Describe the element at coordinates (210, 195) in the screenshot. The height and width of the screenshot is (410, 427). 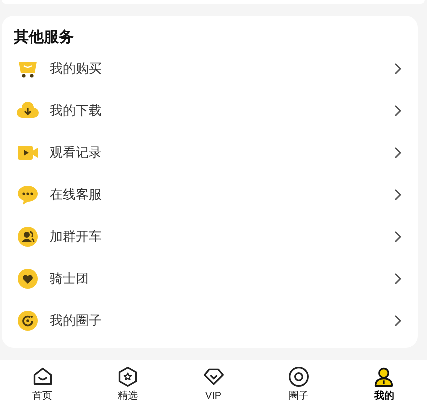
I see `service-item: 在线客服` at that location.